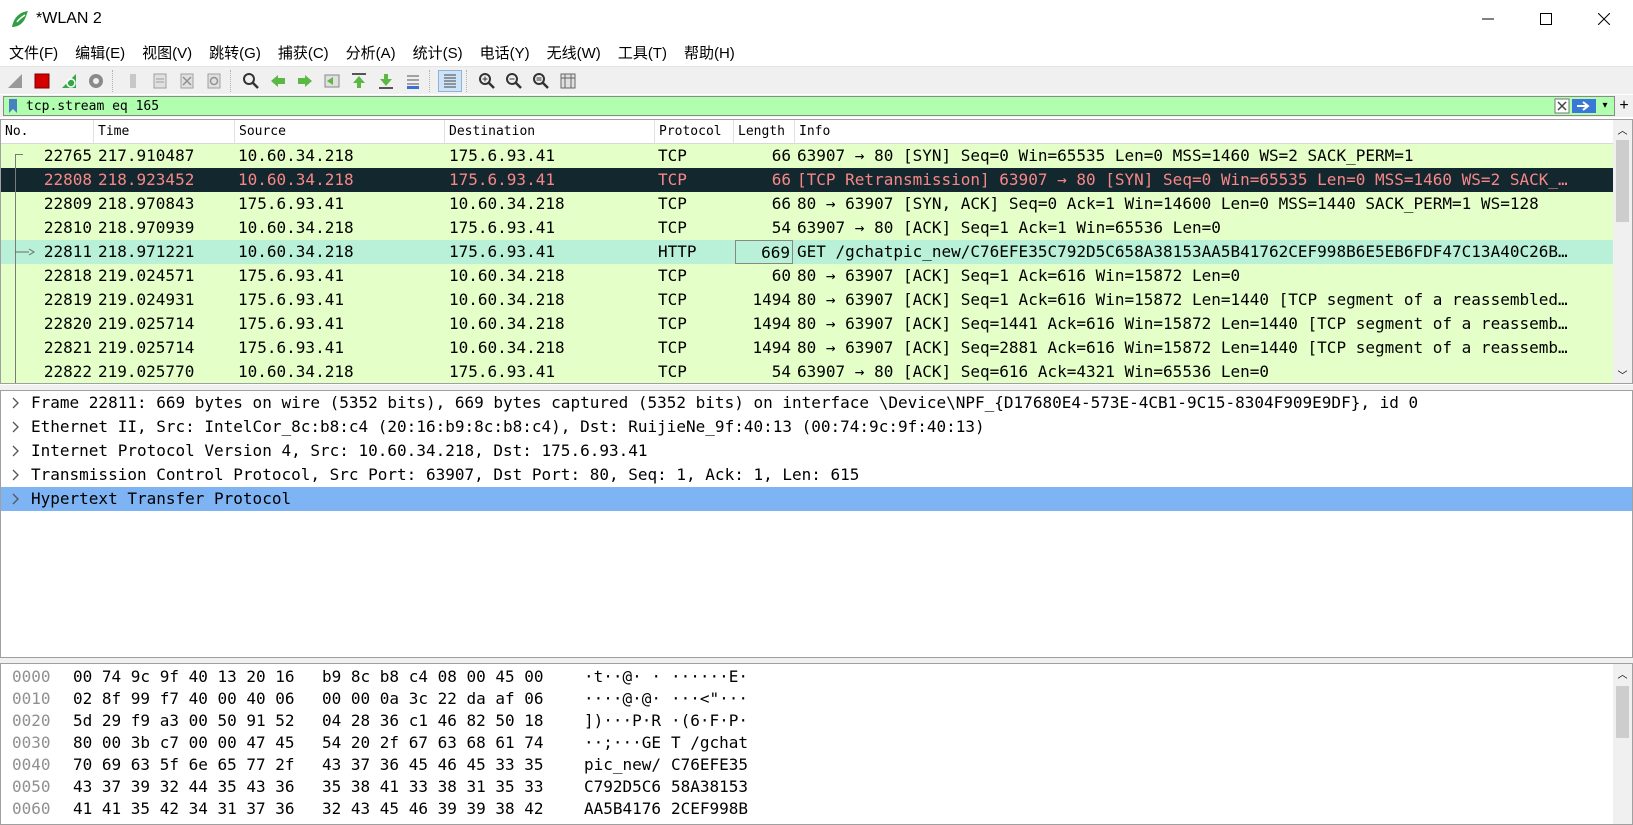  Describe the element at coordinates (133, 81) in the screenshot. I see `open-file-icon` at that location.